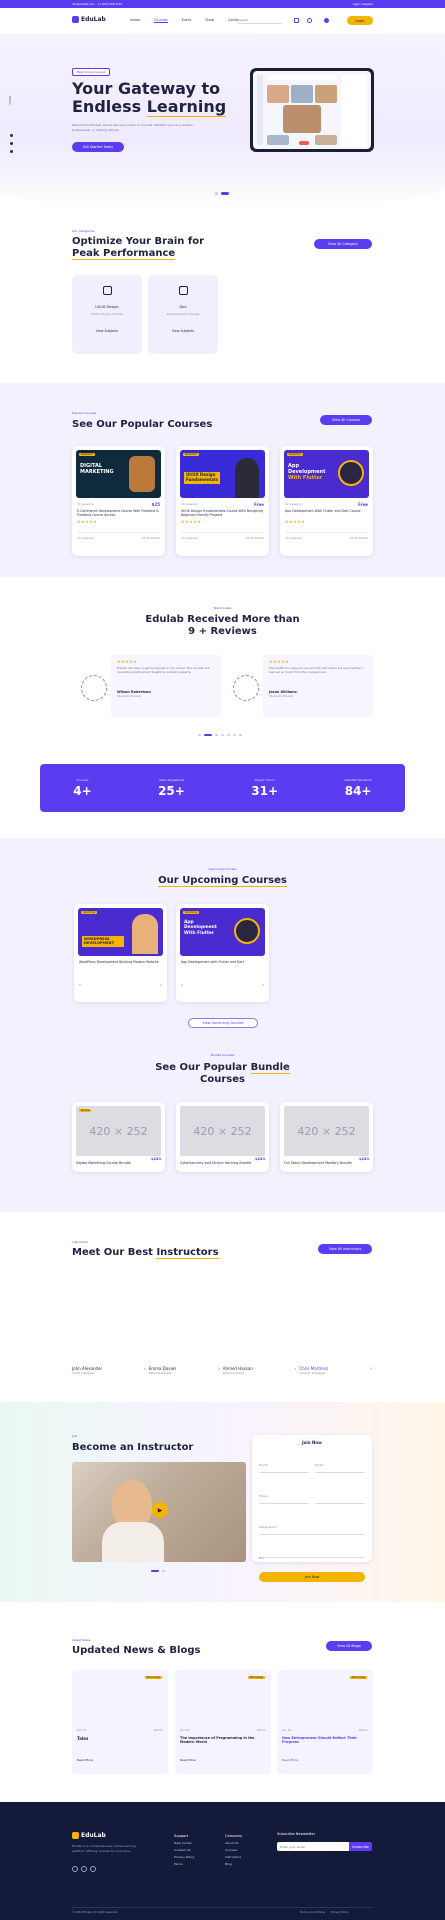 The height and width of the screenshot is (1920, 445). Describe the element at coordinates (89, 1835) in the screenshot. I see `footer-logo: EduLab` at that location.